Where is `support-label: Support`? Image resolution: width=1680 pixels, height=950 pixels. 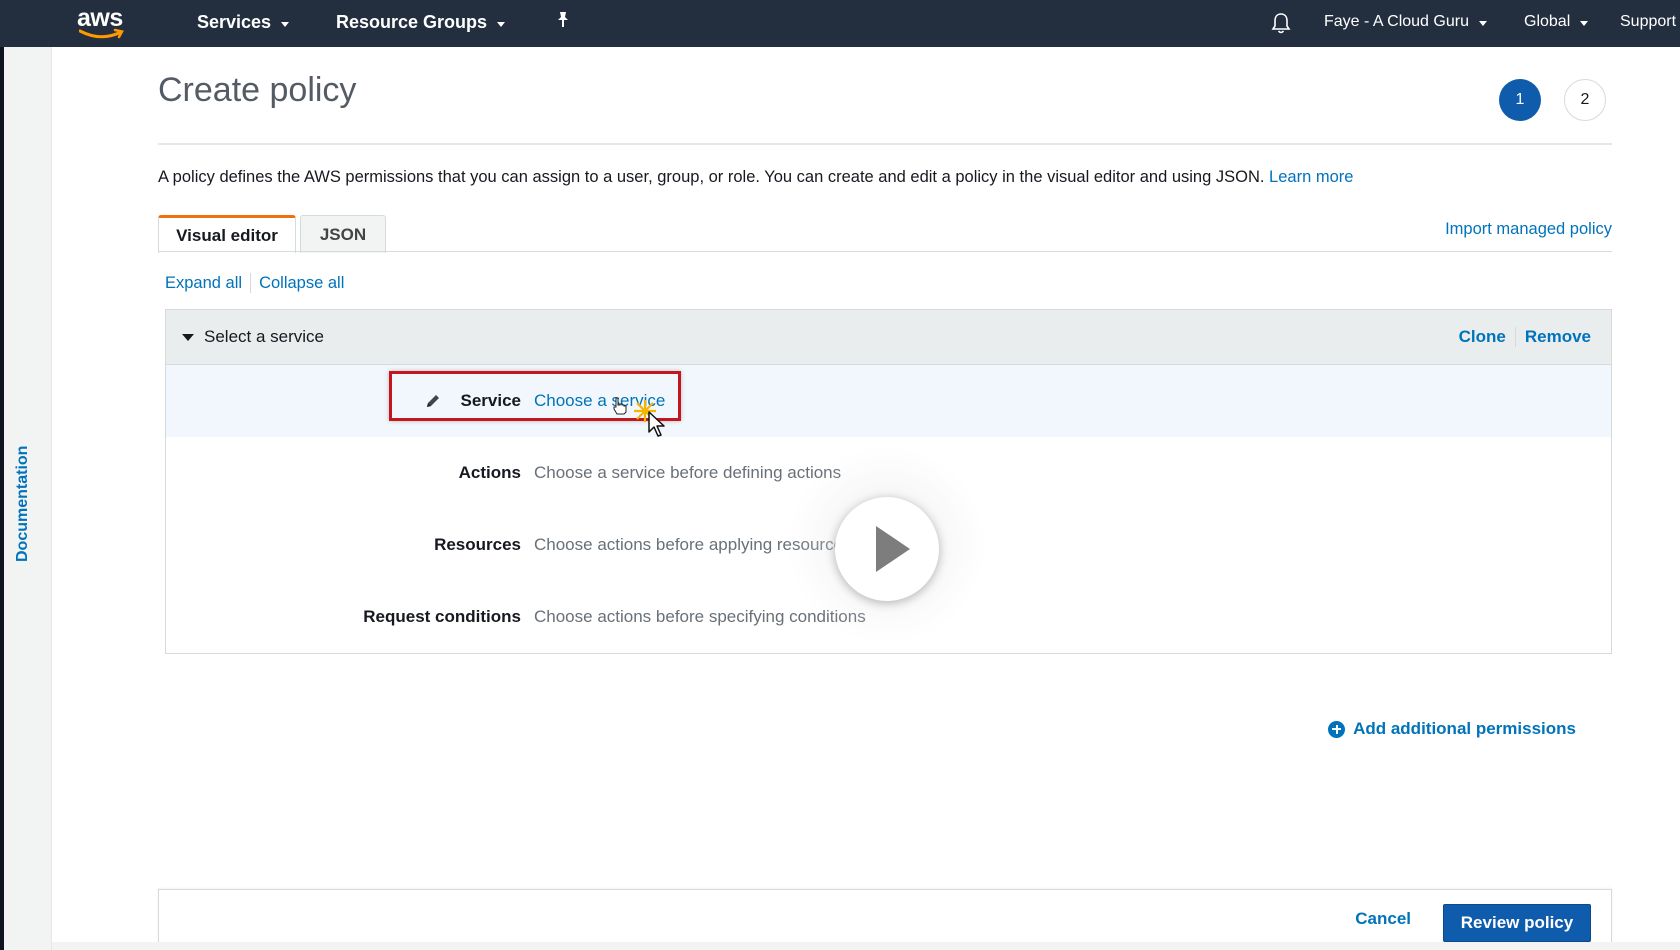
support-label: Support is located at coordinates (1648, 21).